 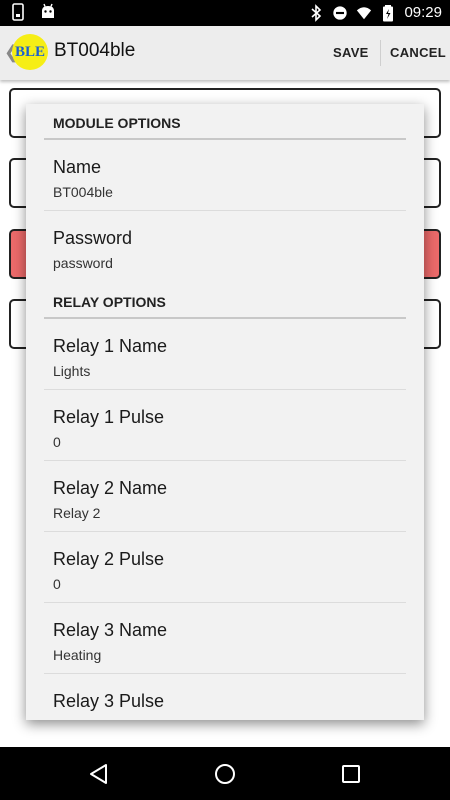 I want to click on pref-title: Relay 1 Name, so click(x=110, y=346).